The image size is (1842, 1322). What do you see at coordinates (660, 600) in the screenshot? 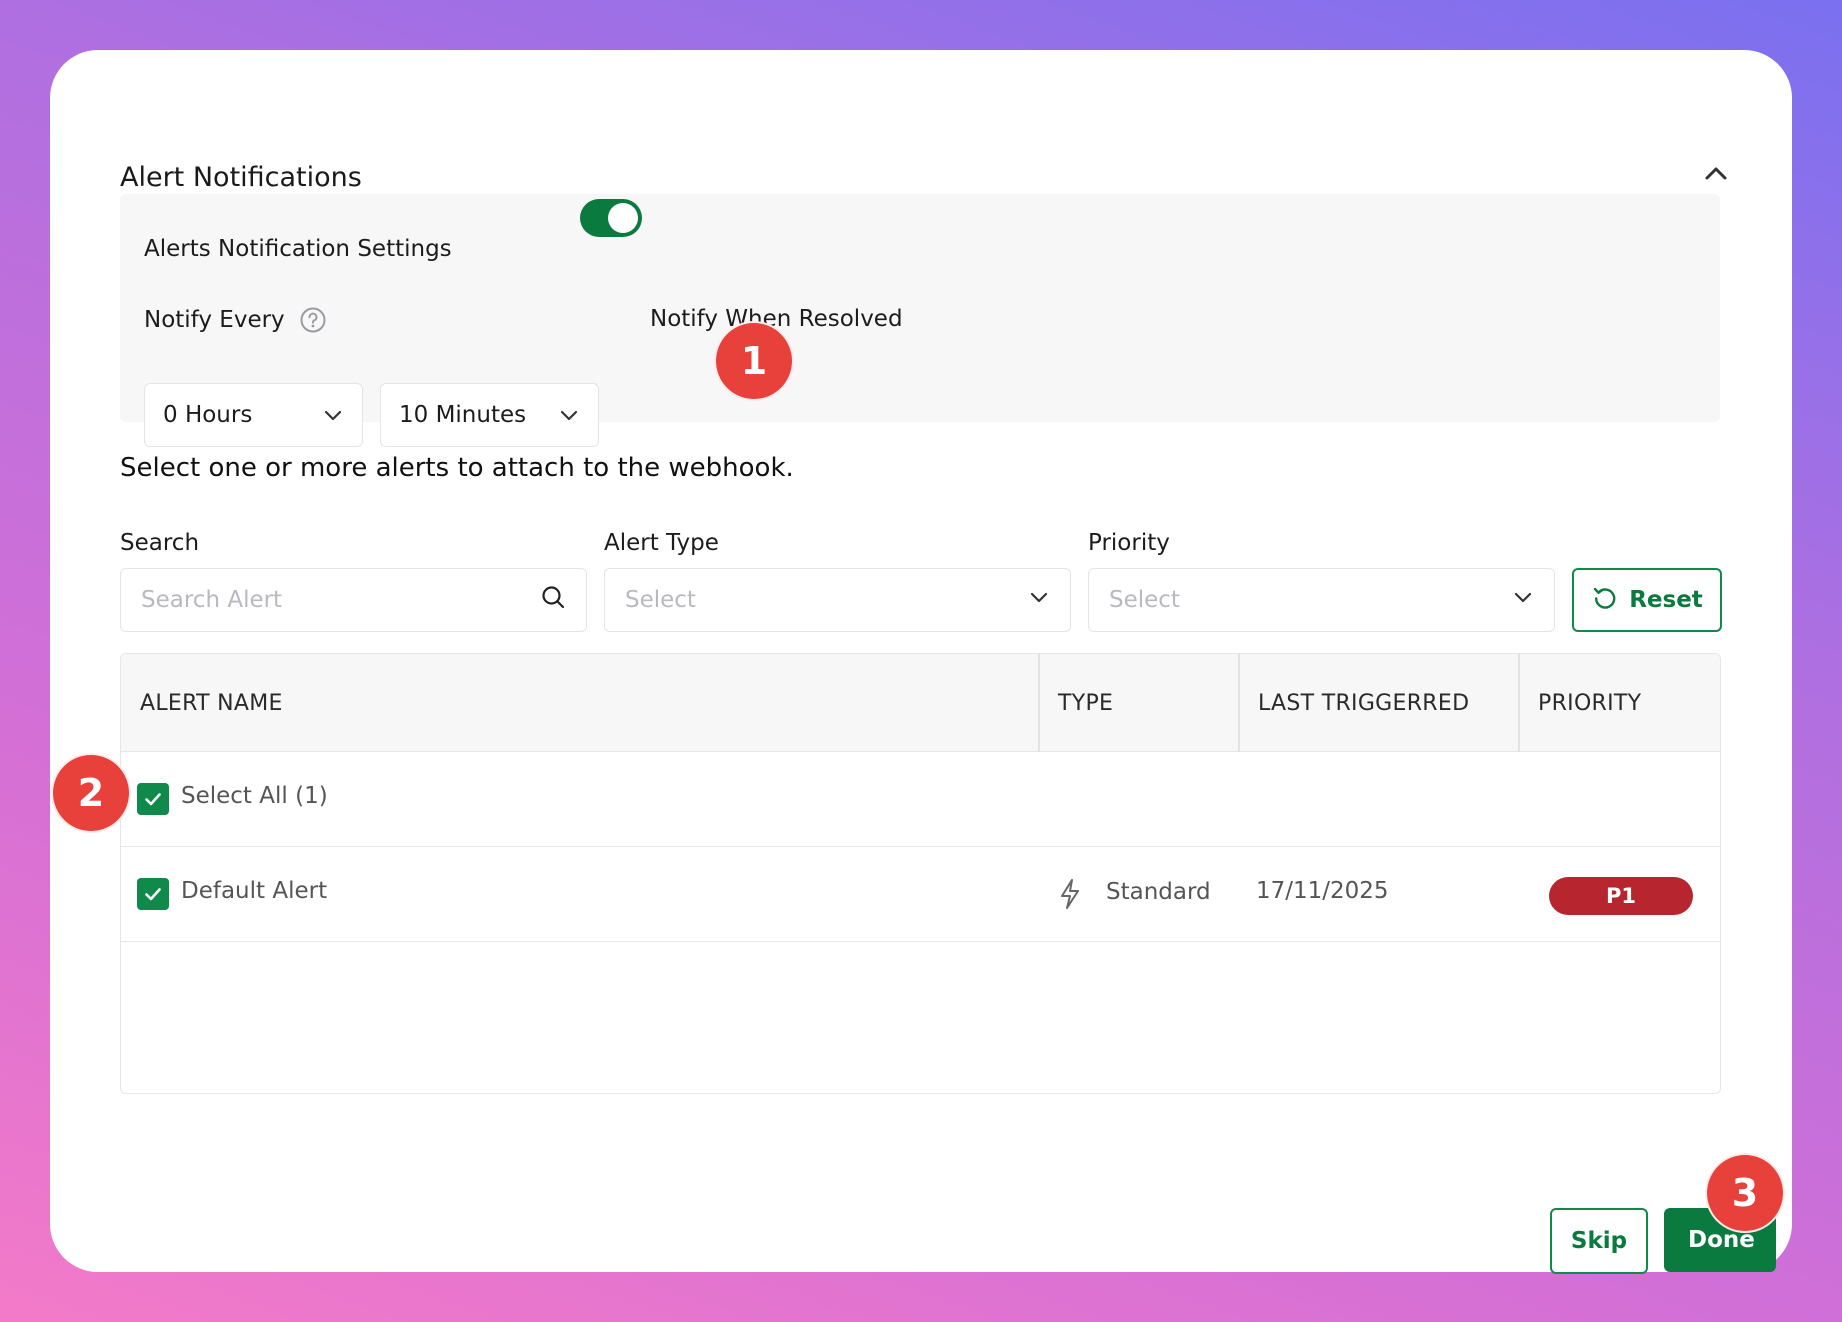
I see `alert-type-value: Select` at bounding box center [660, 600].